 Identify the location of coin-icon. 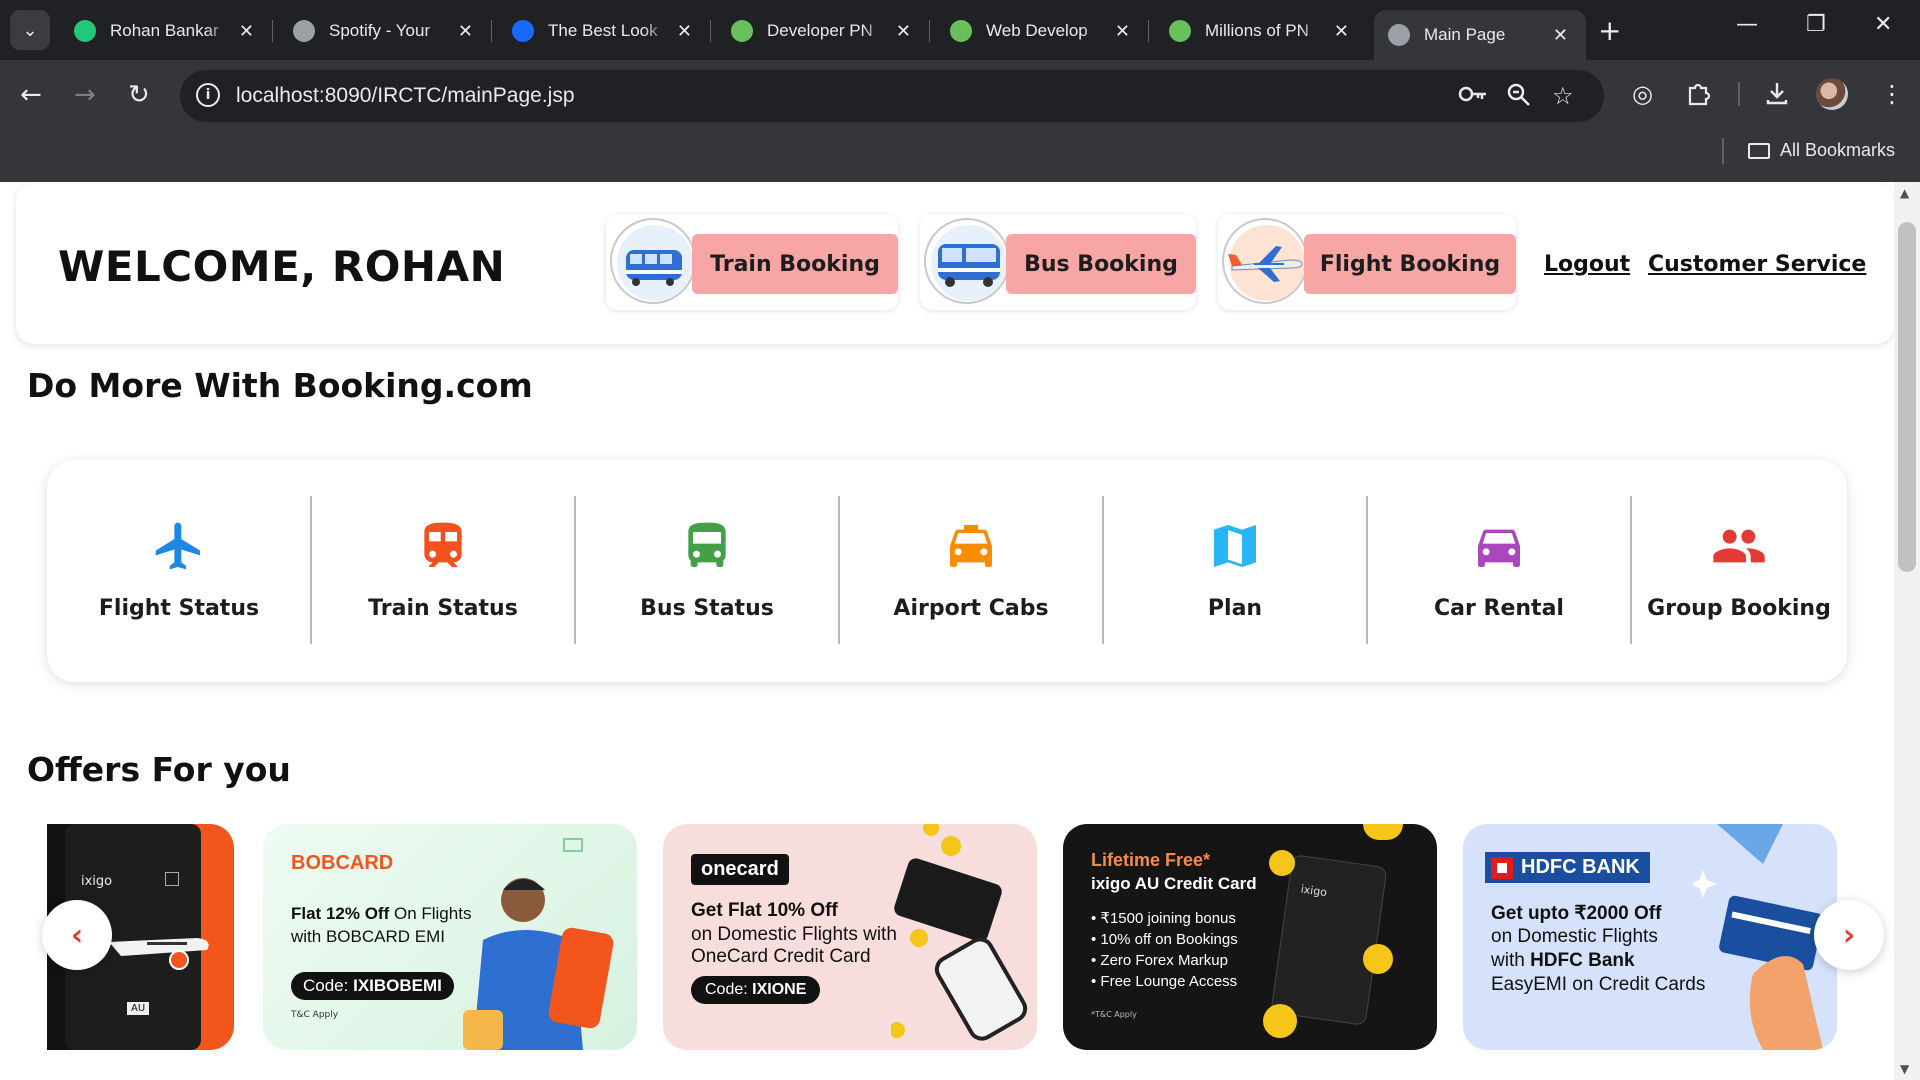
(1378, 959).